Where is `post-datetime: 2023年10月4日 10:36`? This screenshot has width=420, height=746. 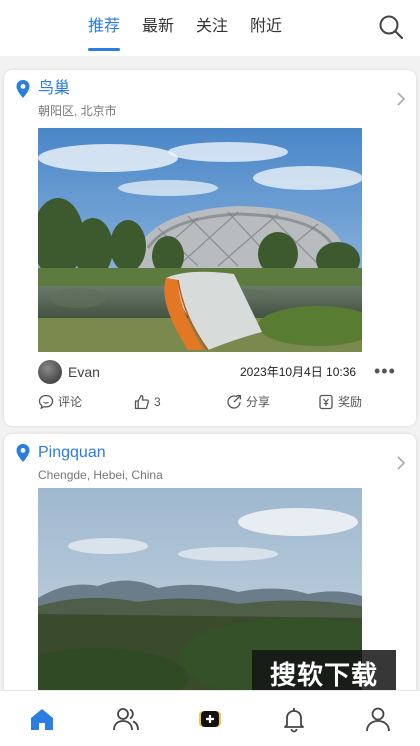
post-datetime: 2023年10月4日 10:36 is located at coordinates (298, 372).